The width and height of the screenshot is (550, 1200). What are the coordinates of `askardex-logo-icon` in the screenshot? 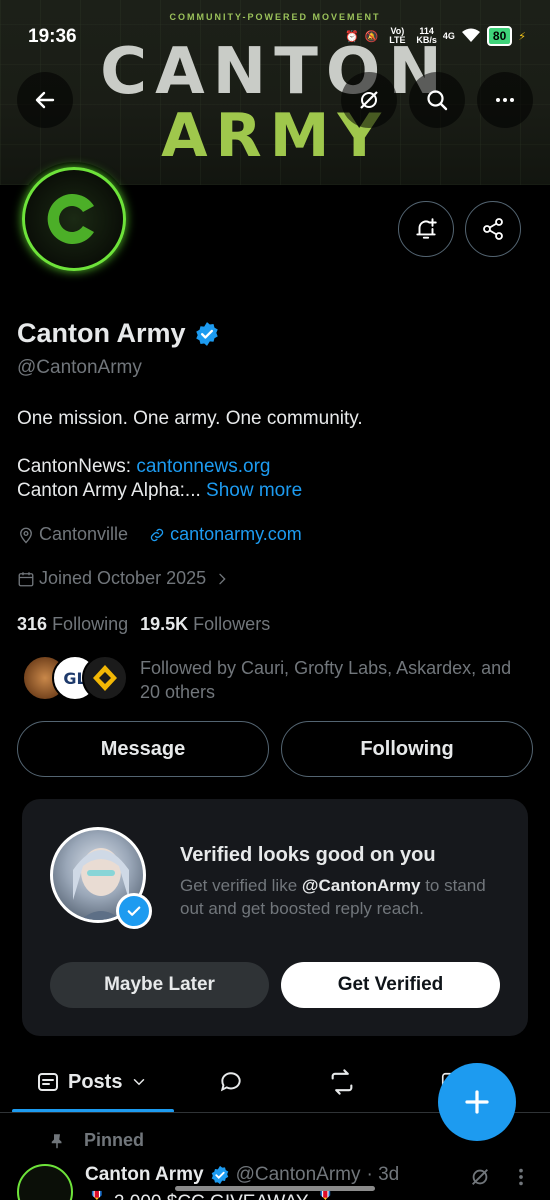 It's located at (105, 678).